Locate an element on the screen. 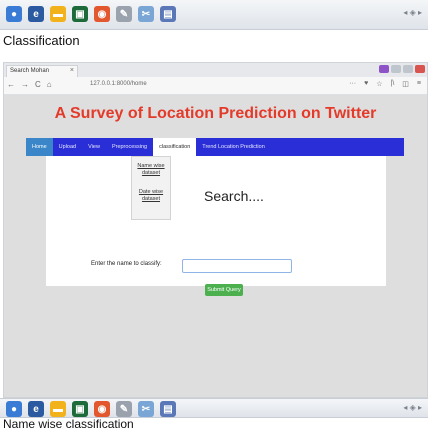 This screenshot has width=428, height=431. library-icon: |\ is located at coordinates (393, 84).